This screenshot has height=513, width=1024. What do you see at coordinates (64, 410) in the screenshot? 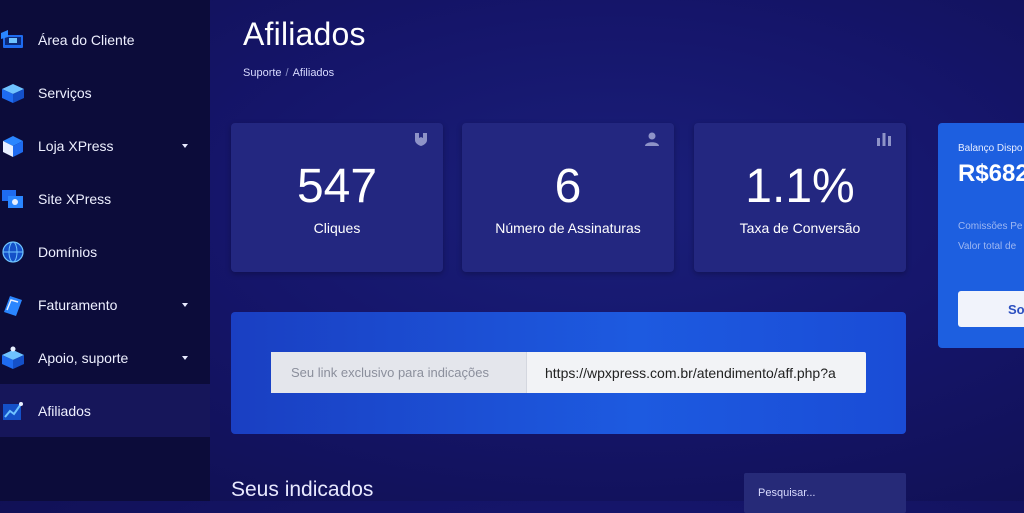
I see `sidebar-item-label: Afiliados` at bounding box center [64, 410].